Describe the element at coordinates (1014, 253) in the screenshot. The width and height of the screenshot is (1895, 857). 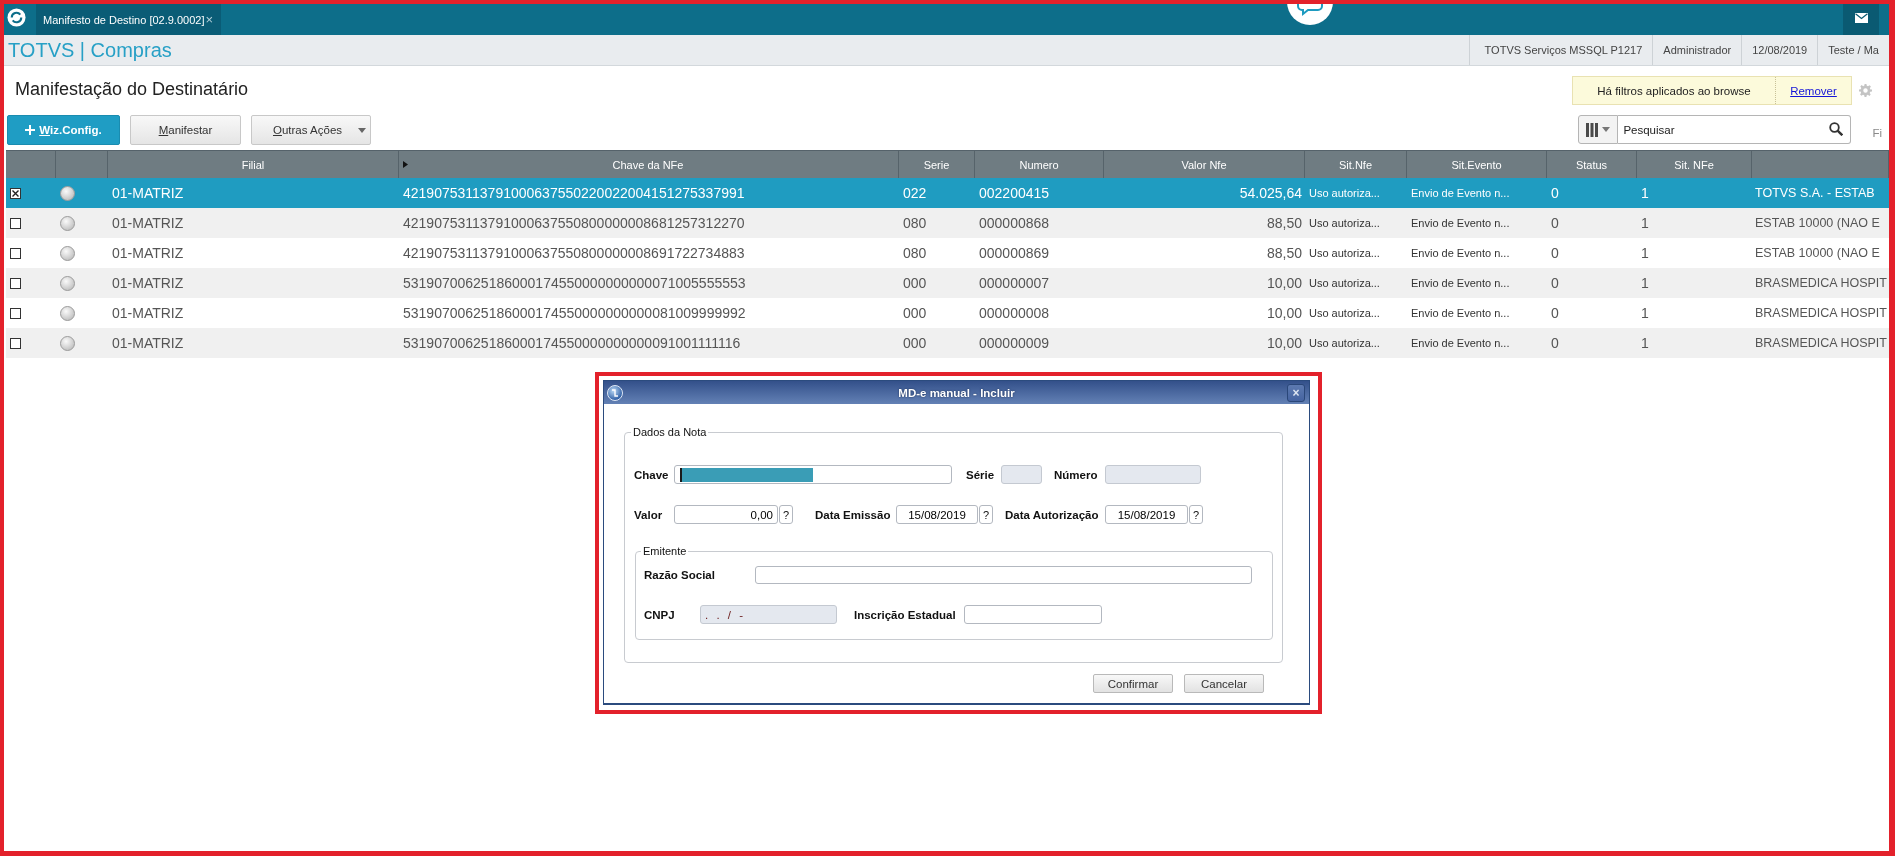
I see `table-cell-text: 000000869` at that location.